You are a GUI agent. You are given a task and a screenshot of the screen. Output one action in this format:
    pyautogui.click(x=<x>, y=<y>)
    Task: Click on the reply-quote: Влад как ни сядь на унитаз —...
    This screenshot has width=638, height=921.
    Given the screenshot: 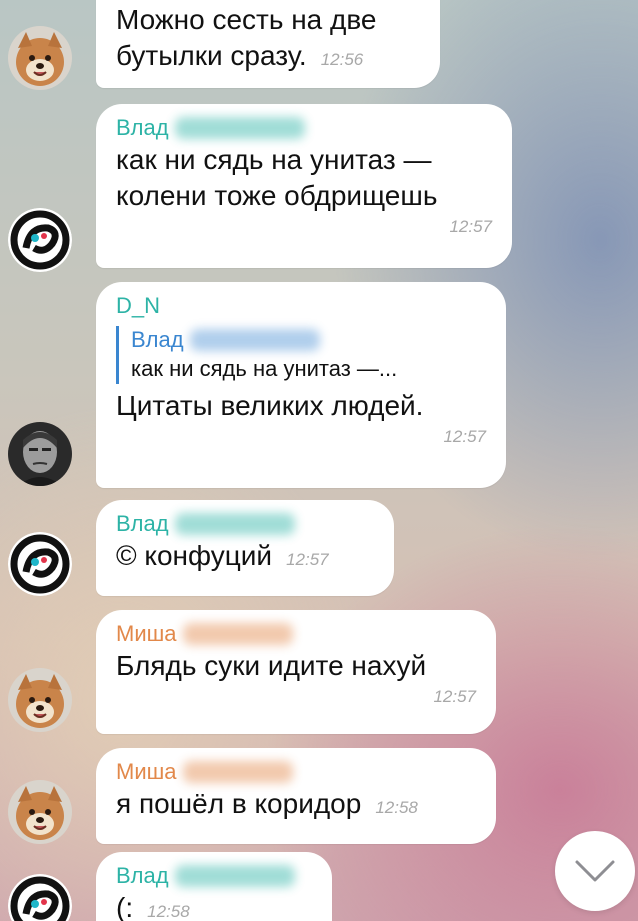 What is the action you would take?
    pyautogui.click(x=301, y=355)
    